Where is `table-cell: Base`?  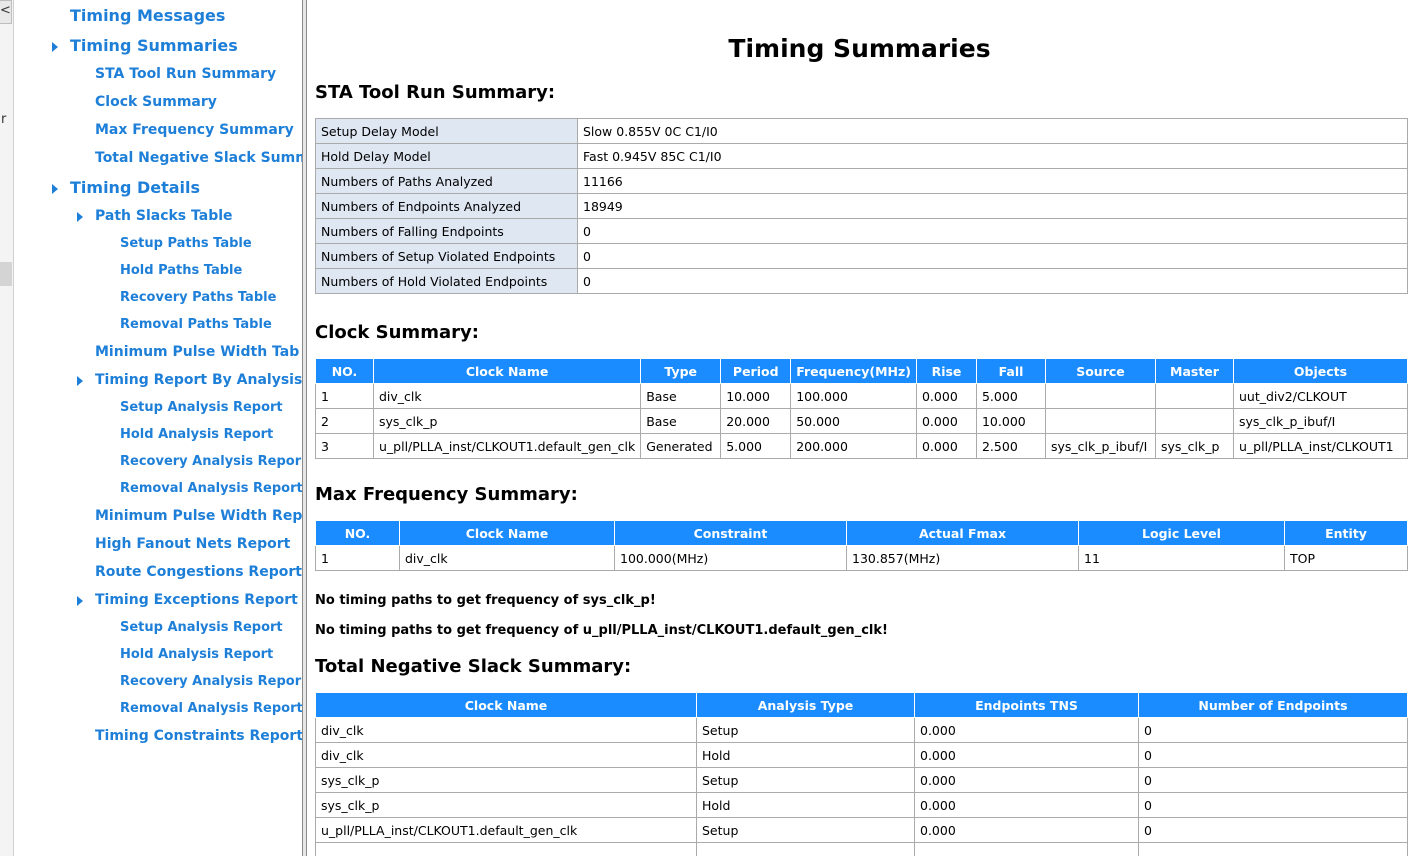 table-cell: Base is located at coordinates (681, 396).